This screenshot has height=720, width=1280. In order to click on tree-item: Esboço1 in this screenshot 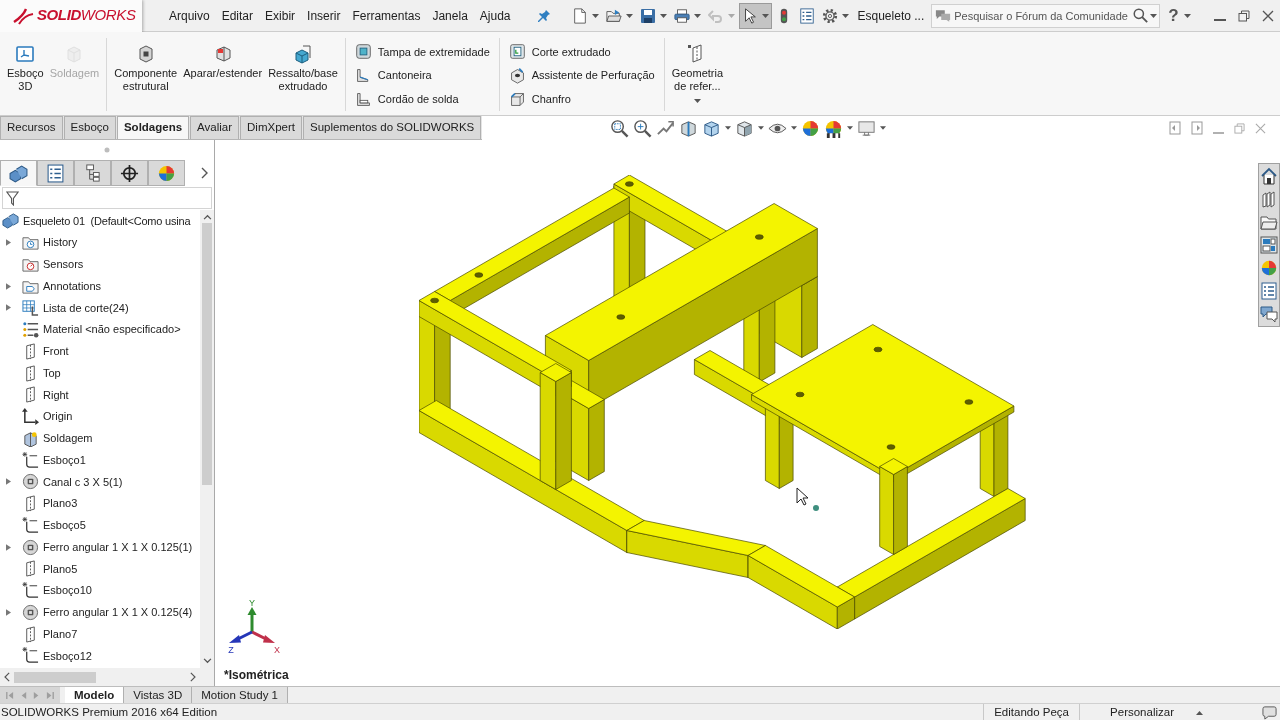, I will do `click(54, 460)`.